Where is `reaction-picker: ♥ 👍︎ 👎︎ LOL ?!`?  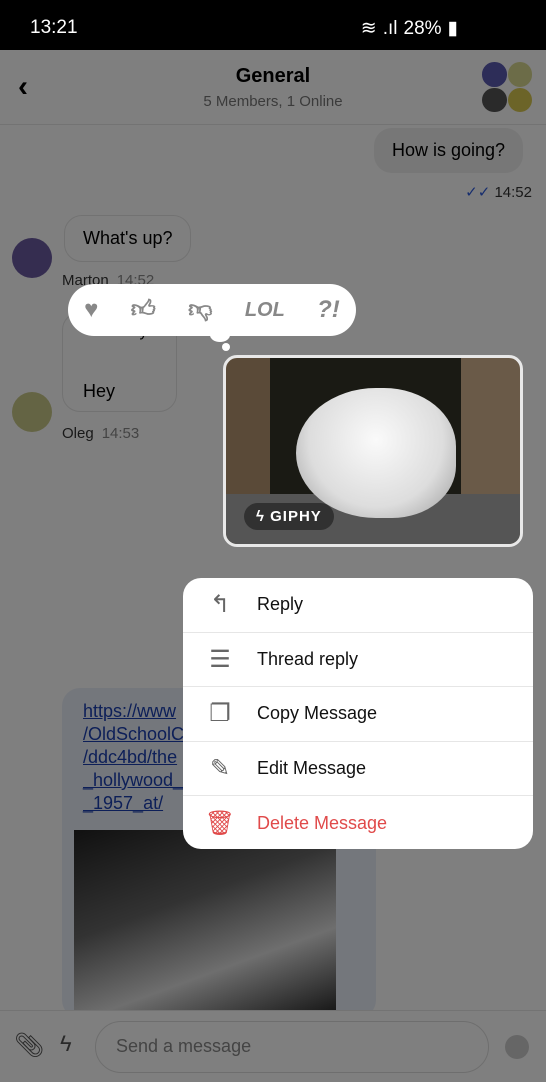 reaction-picker: ♥ 👍︎ 👎︎ LOL ?! is located at coordinates (212, 310).